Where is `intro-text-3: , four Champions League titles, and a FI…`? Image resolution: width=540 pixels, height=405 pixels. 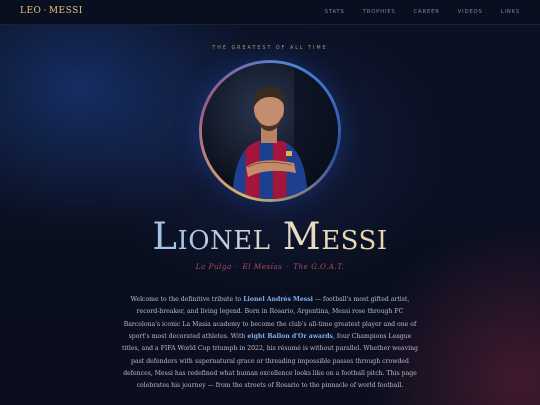 intro-text-3: , four Champions League titles, and a FI… is located at coordinates (270, 361).